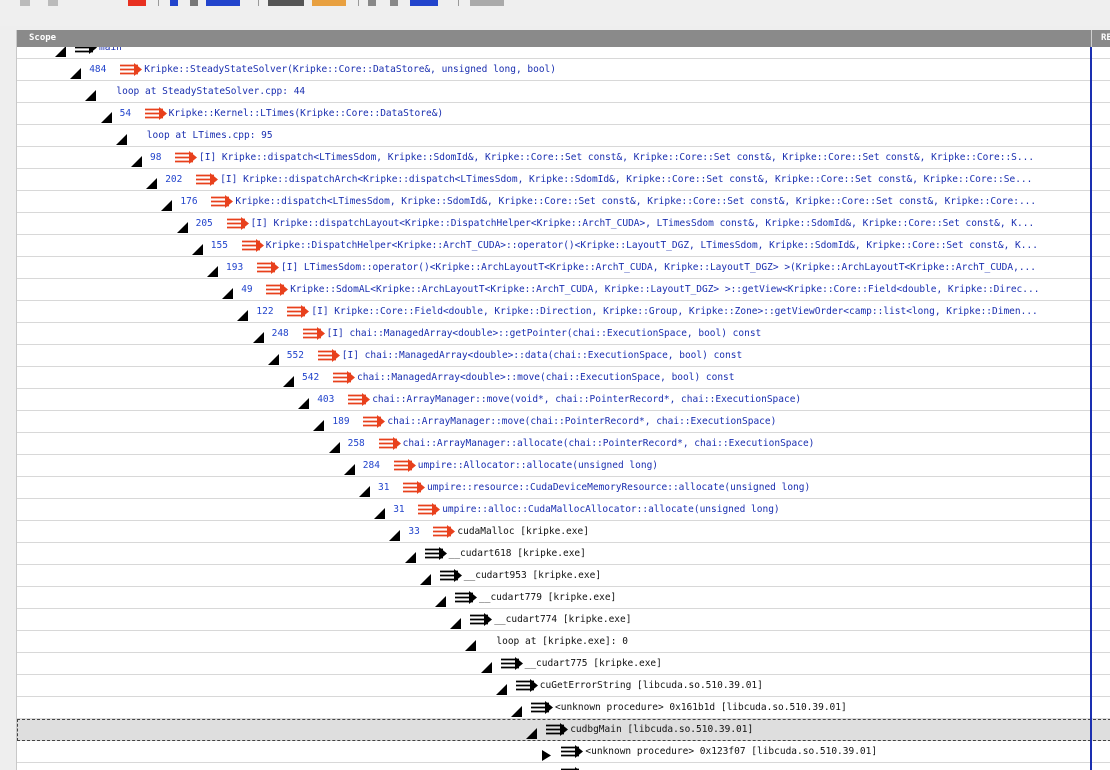 The image size is (1110, 770). I want to click on call-site-line-number: 54, so click(125, 114).